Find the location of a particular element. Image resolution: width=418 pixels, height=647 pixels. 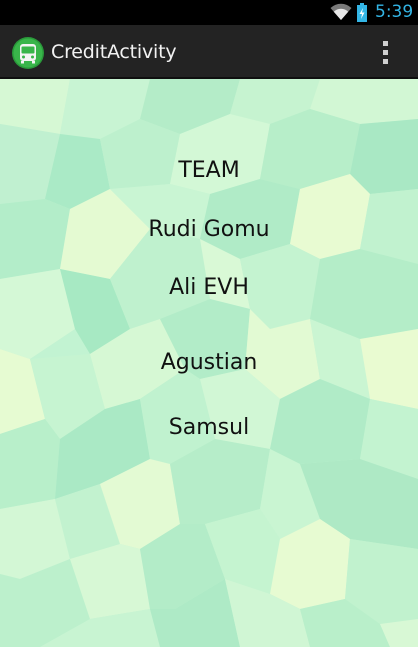

credit-name-2: Ali EVH is located at coordinates (209, 287).